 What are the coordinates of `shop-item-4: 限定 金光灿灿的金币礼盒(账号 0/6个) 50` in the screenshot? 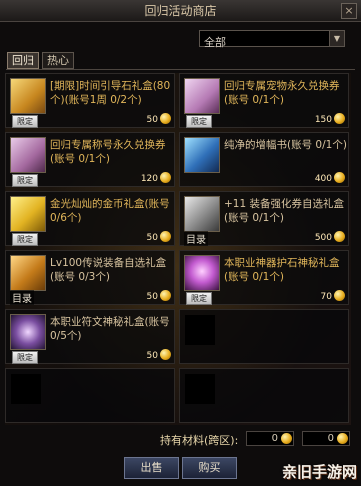 It's located at (90, 218).